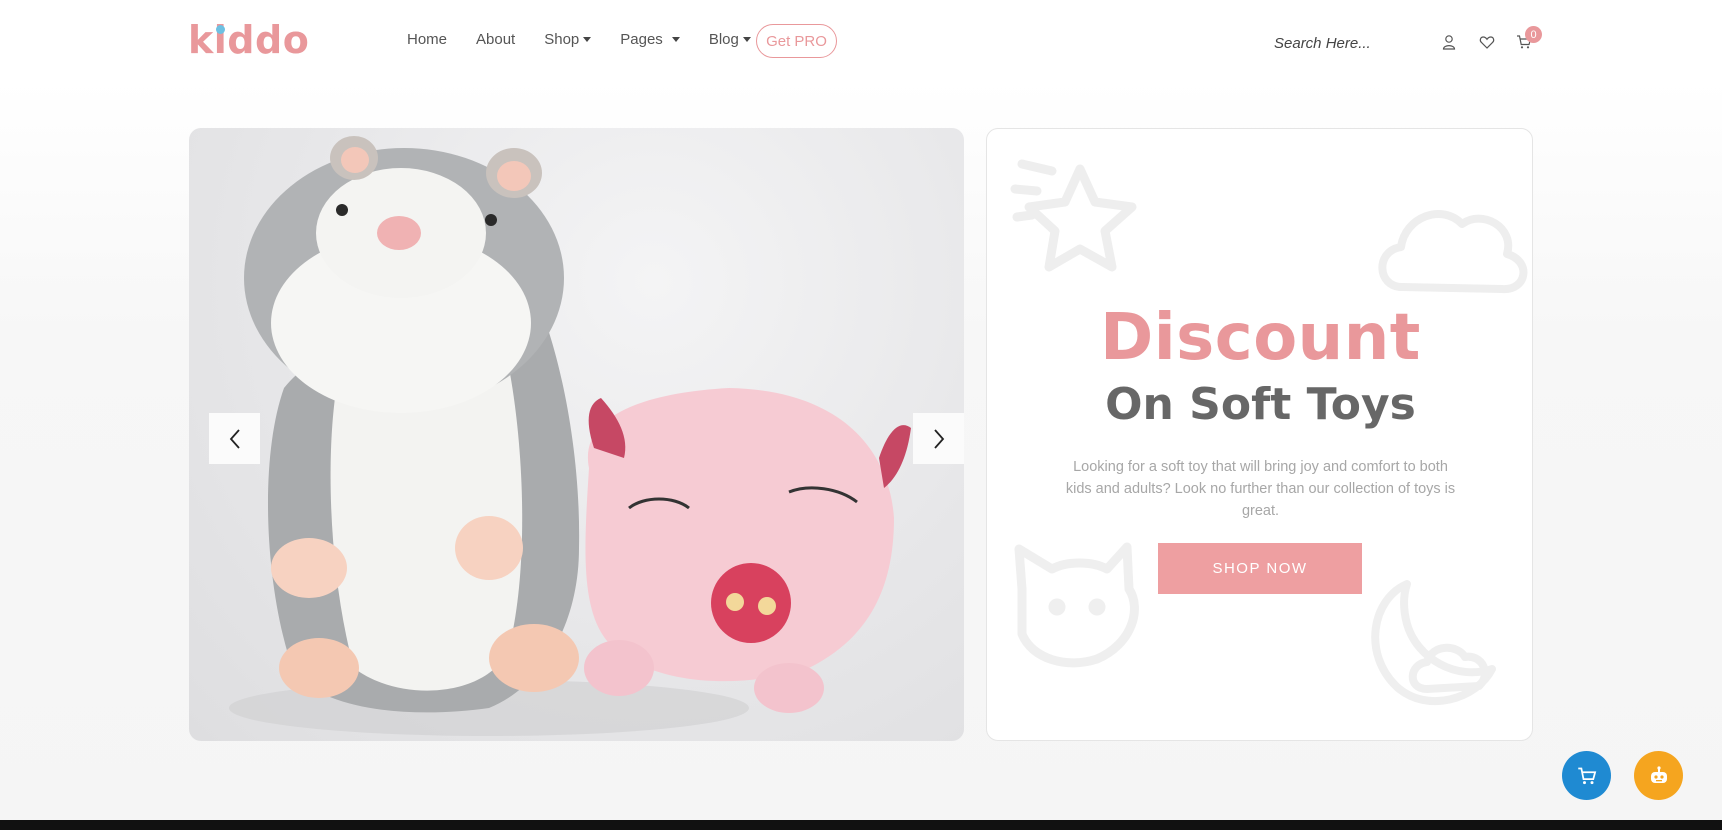 This screenshot has width=1722, height=830. I want to click on nav-about-label: About, so click(496, 39).